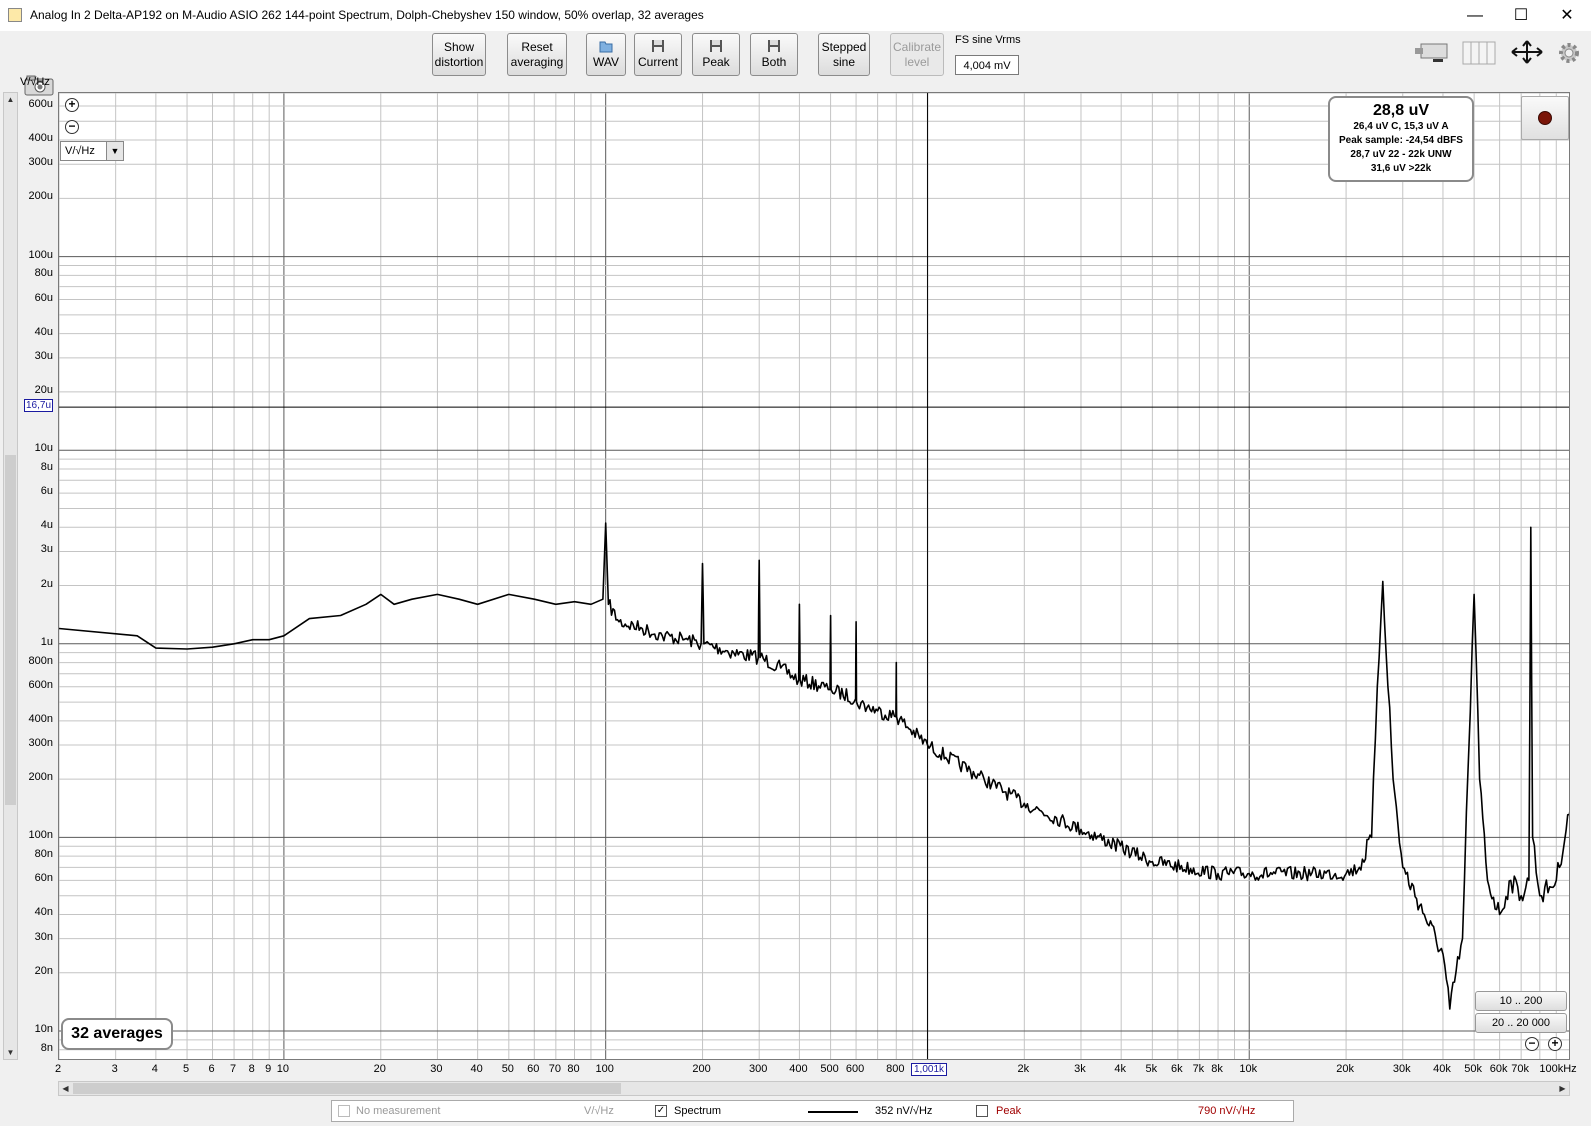  What do you see at coordinates (573, 1069) in the screenshot?
I see `x-tick-label: 80` at bounding box center [573, 1069].